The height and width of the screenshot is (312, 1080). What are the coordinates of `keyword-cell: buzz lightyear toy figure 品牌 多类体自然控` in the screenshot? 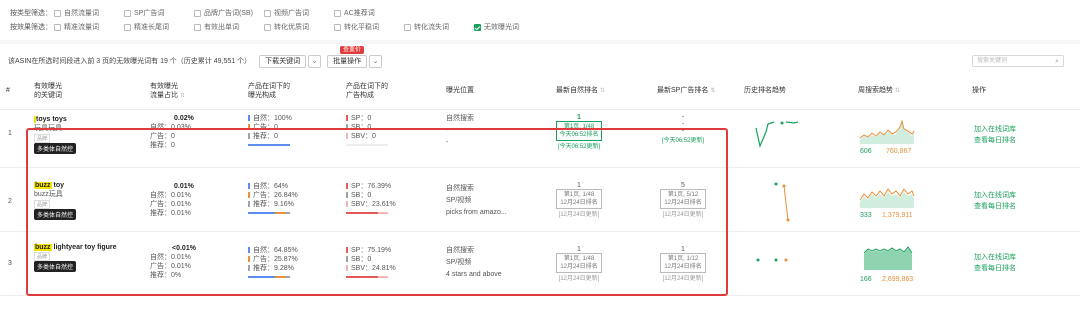 It's located at (89, 258).